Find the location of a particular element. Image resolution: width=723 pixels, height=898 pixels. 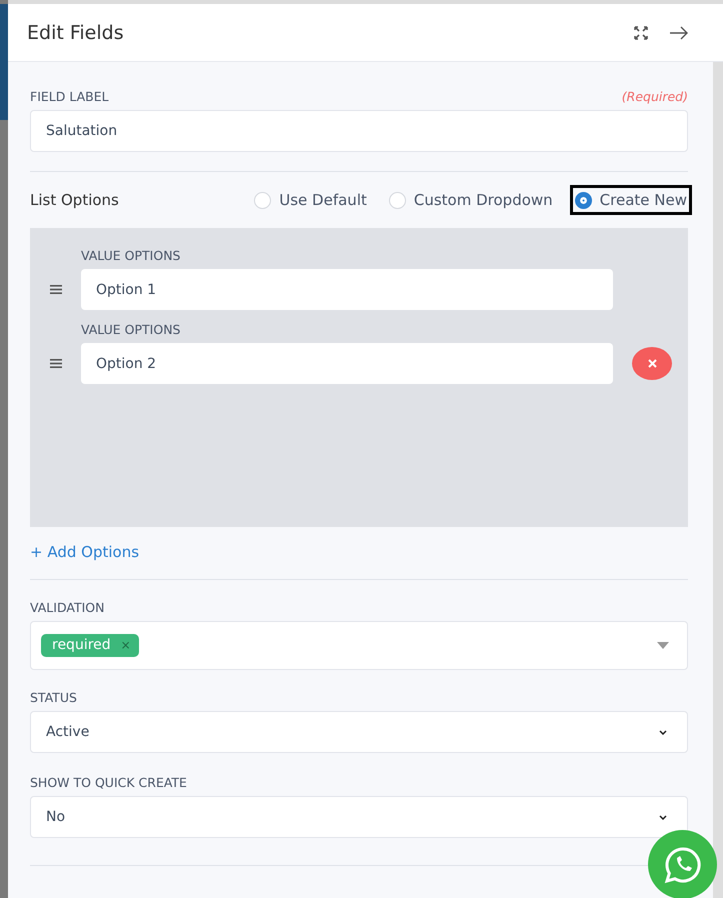

caret-icon is located at coordinates (663, 645).